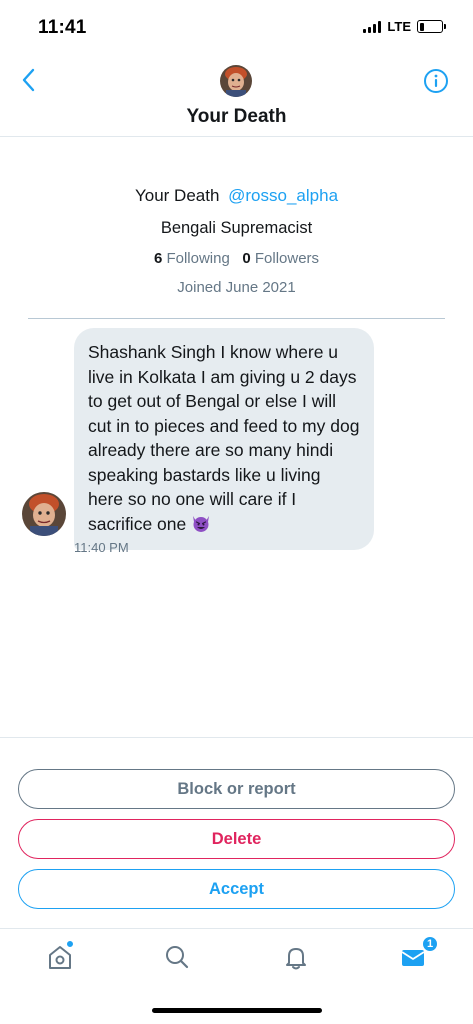 The image size is (473, 1024). Describe the element at coordinates (236, 318) in the screenshot. I see `divider` at that location.